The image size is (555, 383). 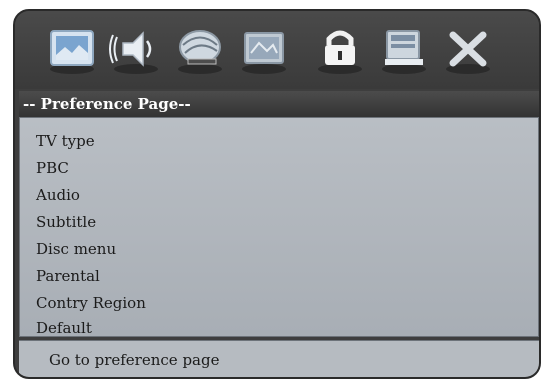 What do you see at coordinates (200, 50) in the screenshot?
I see `dolby-digital-setup-icon` at bounding box center [200, 50].